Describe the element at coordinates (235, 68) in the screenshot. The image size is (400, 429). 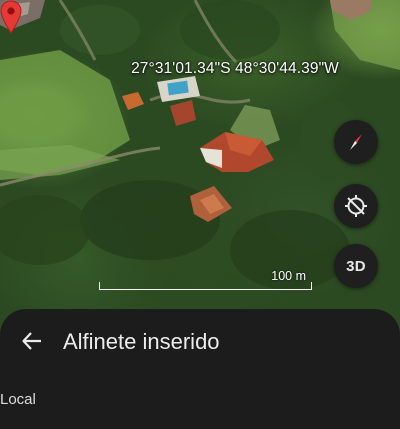
I see `coordinates-label: 27°31'01.34"S 48°30'44.39"W` at that location.